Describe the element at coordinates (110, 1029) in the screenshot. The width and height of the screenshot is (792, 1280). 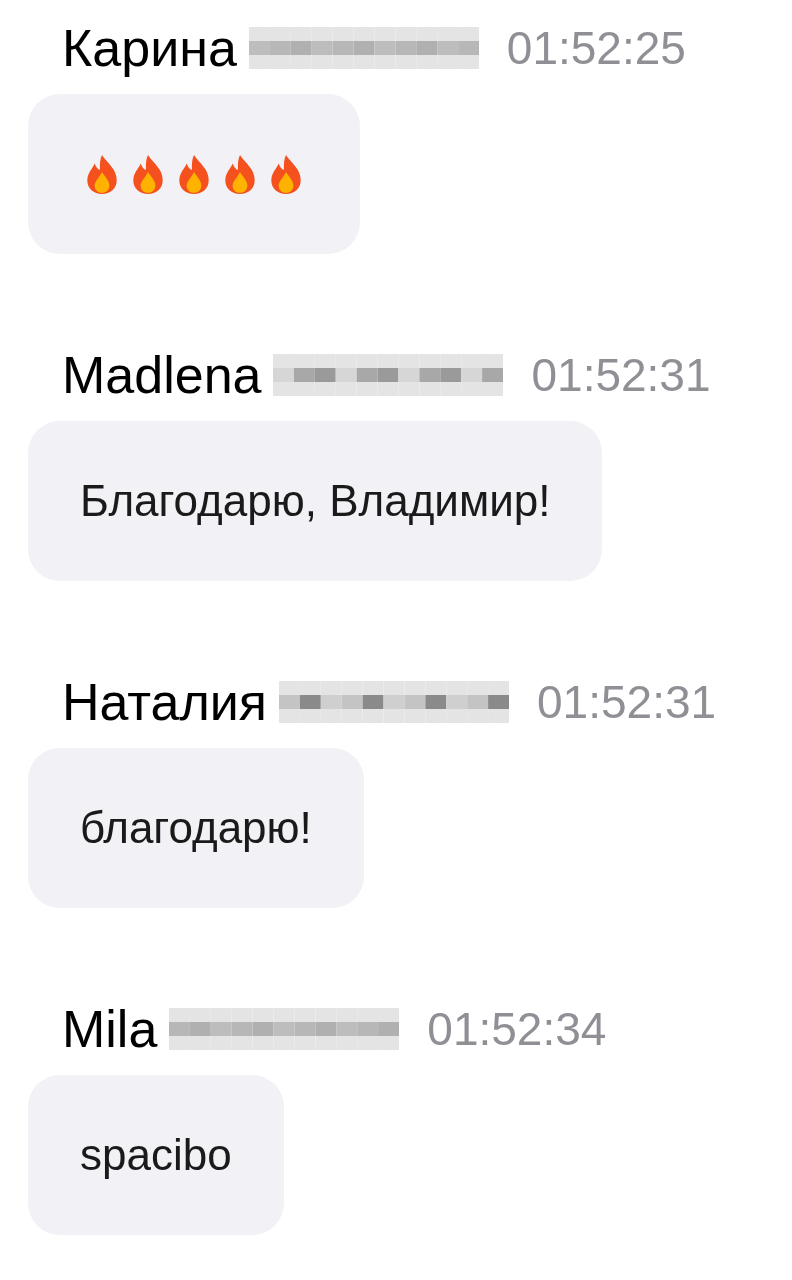
I see `author-name: Mila` at that location.